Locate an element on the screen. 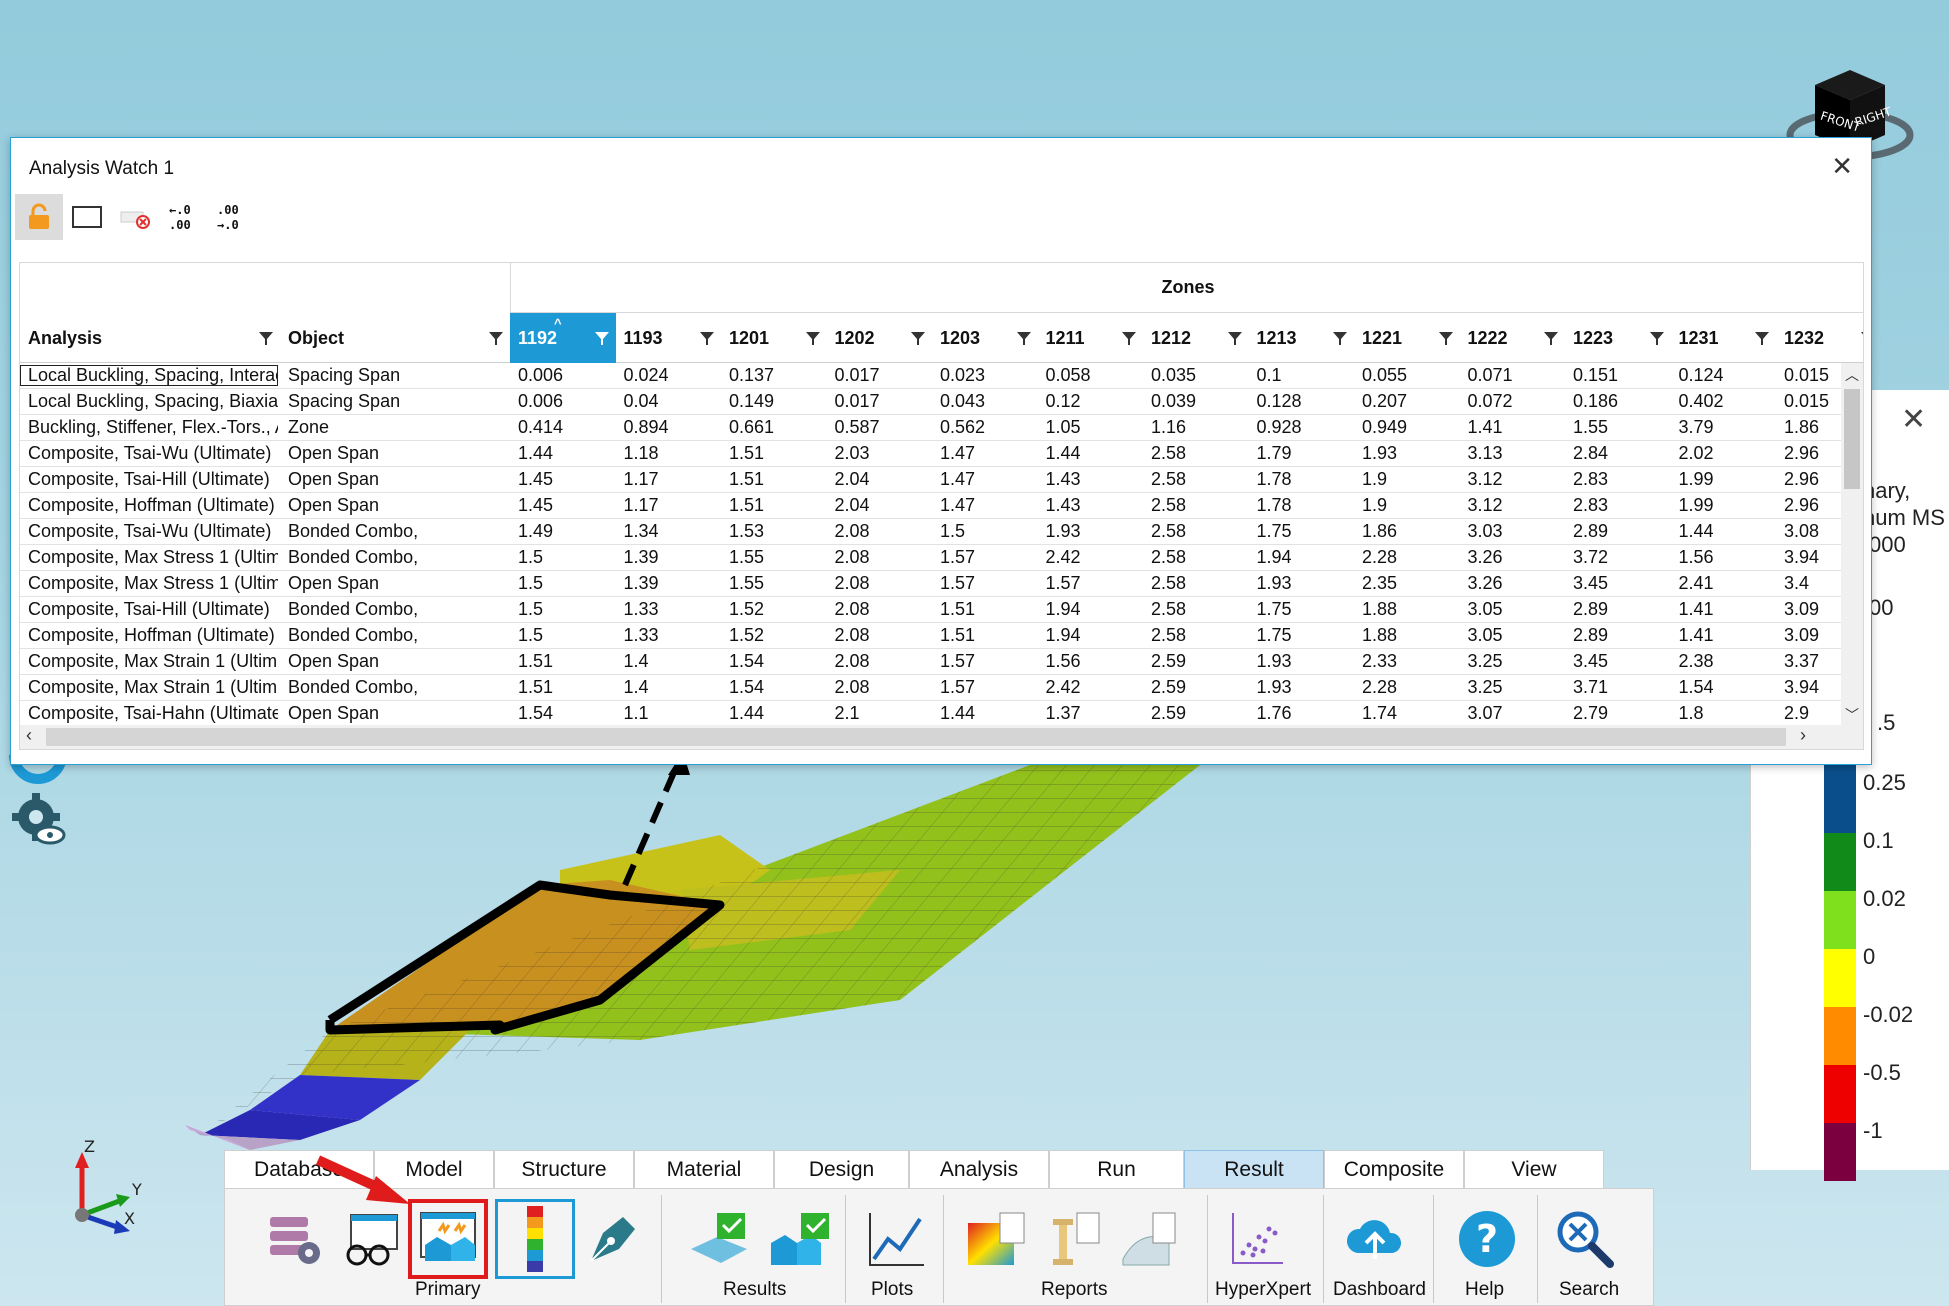 This screenshot has width=1949, height=1306. cell-zone-value: 3.45 is located at coordinates (1618, 661).